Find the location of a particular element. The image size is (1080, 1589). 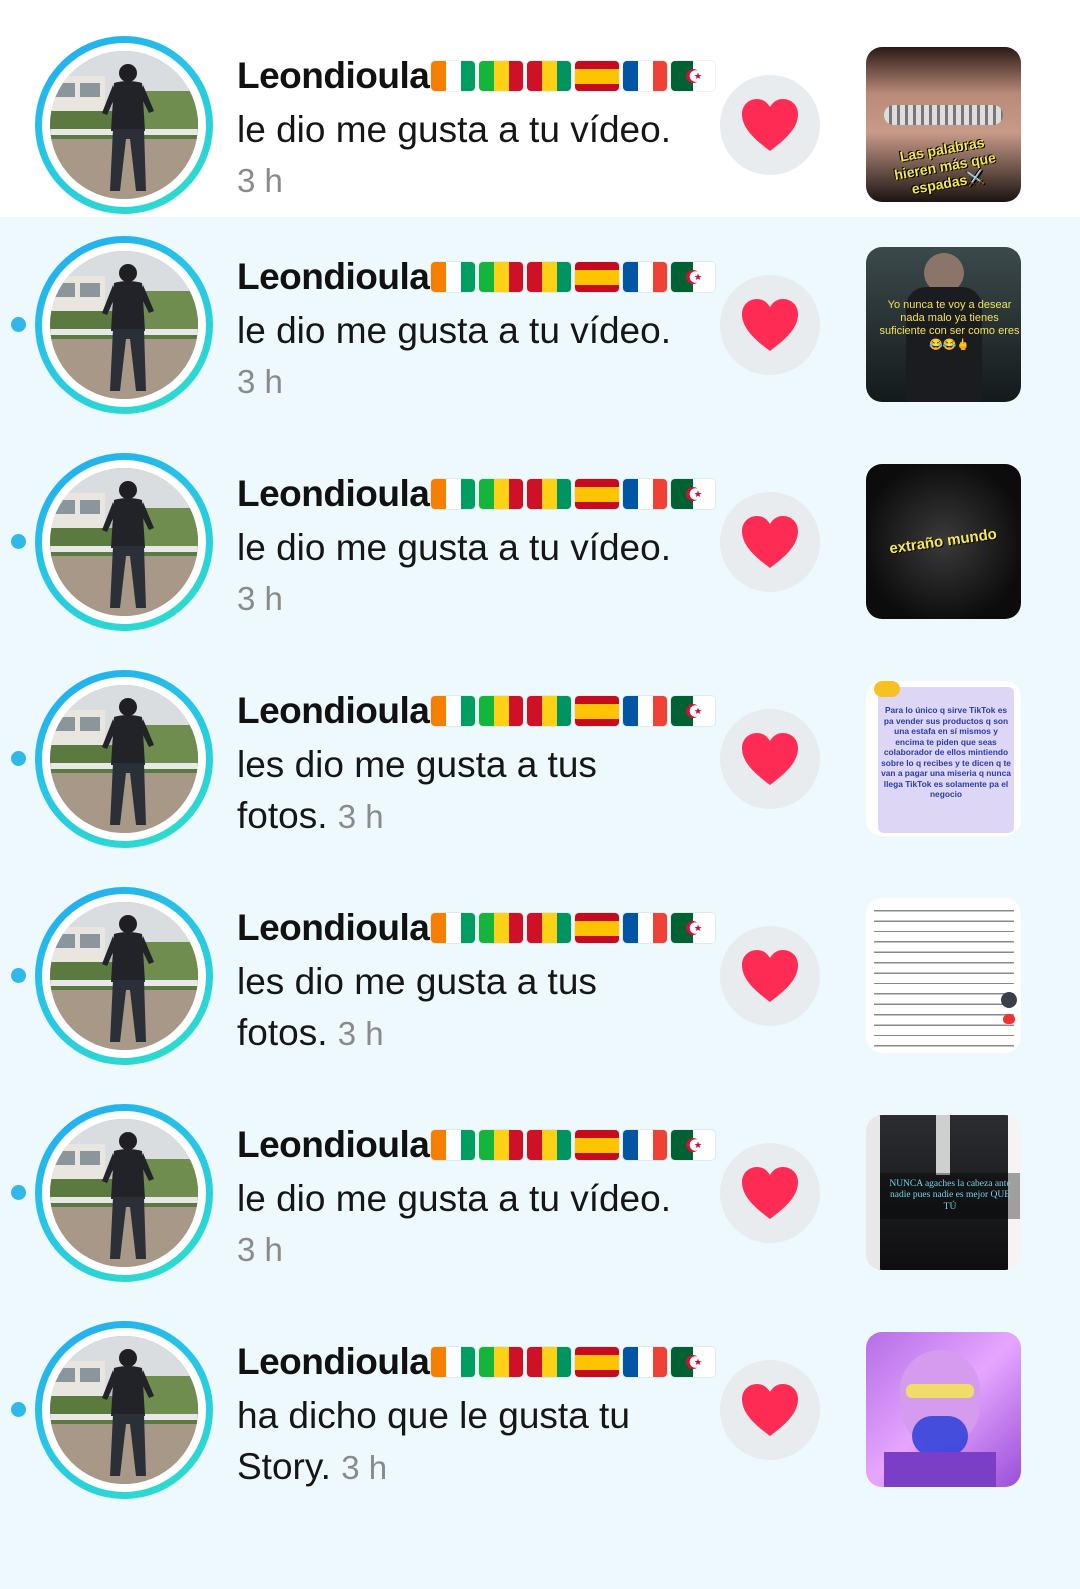

notification-message: ha dicho que le gusta tu Story. 3 h is located at coordinates (467, 1441).